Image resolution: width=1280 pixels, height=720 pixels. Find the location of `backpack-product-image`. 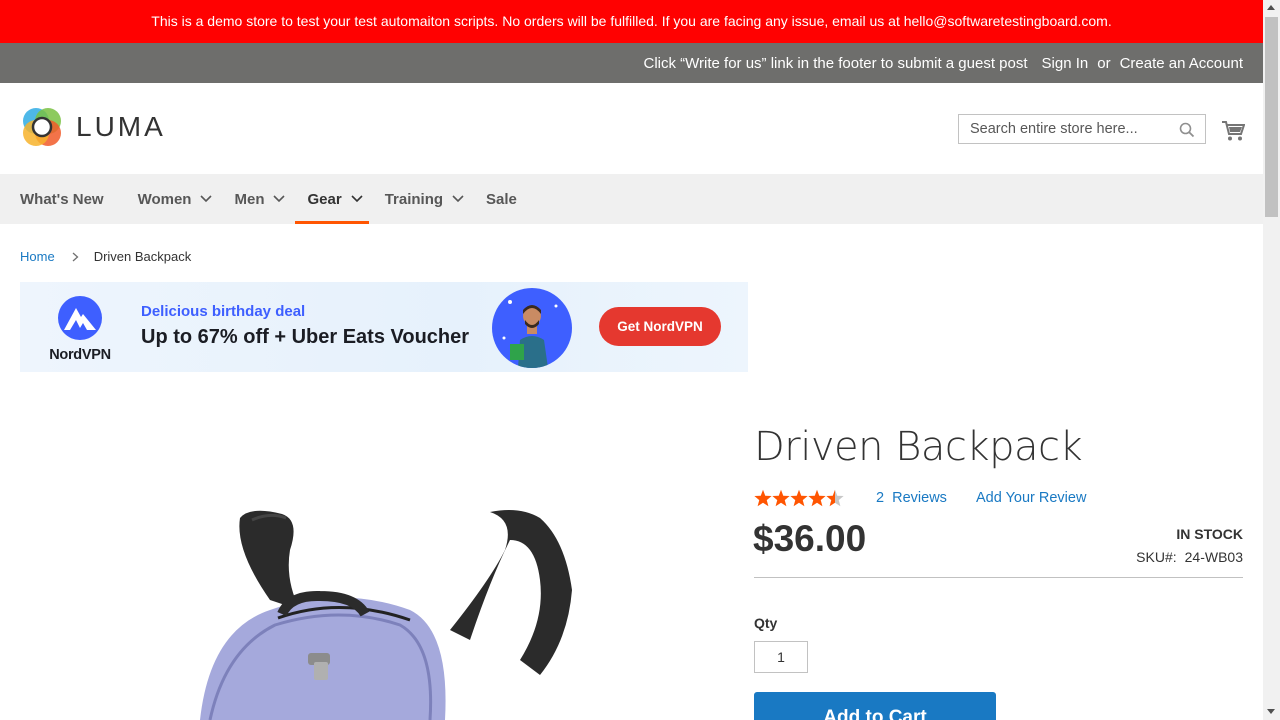

backpack-product-image is located at coordinates (386, 615).